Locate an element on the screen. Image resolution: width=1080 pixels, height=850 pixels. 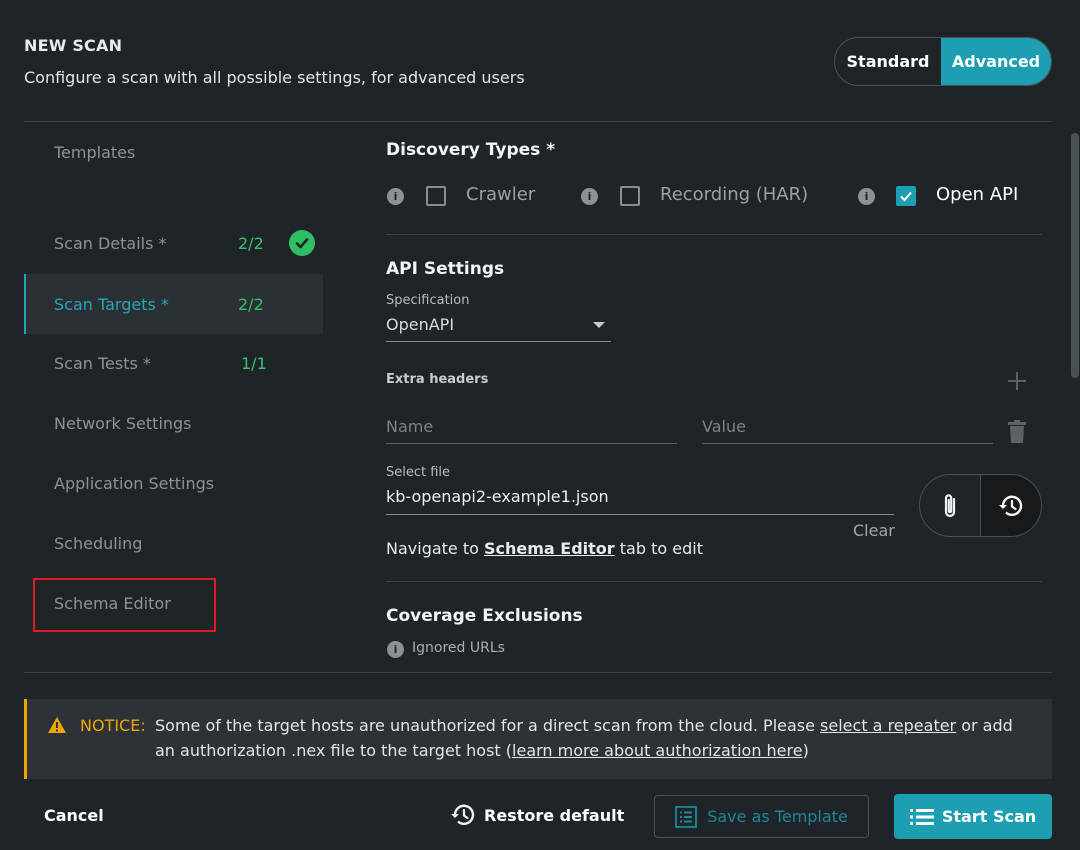
coverage-exclusions-heading: Coverage Exclusions is located at coordinates (484, 616).